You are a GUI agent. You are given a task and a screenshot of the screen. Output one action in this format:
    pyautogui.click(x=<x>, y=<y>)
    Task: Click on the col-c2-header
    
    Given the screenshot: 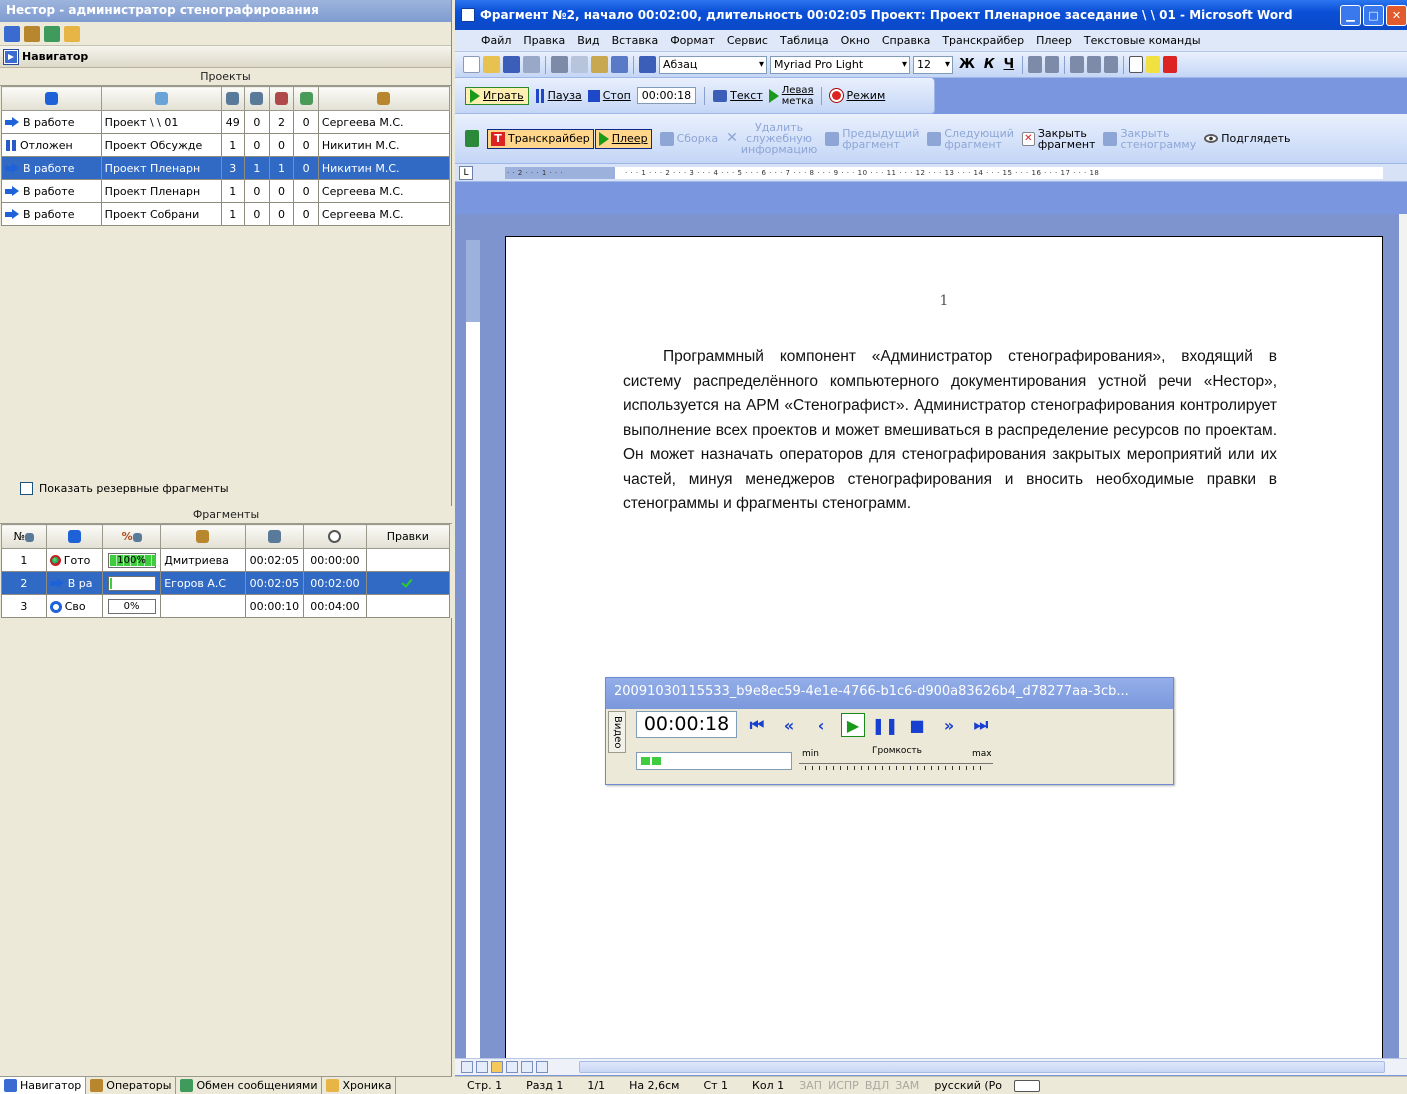 What is the action you would take?
    pyautogui.click(x=257, y=98)
    